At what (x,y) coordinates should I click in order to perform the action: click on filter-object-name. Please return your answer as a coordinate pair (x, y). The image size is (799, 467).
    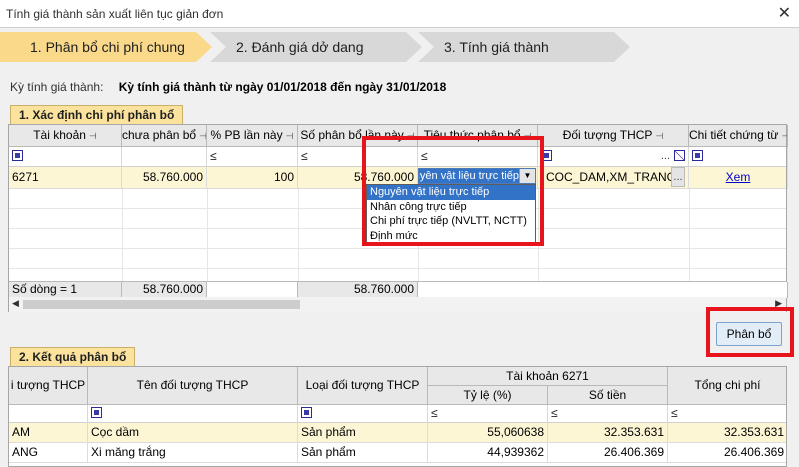
    Looking at the image, I should click on (193, 414).